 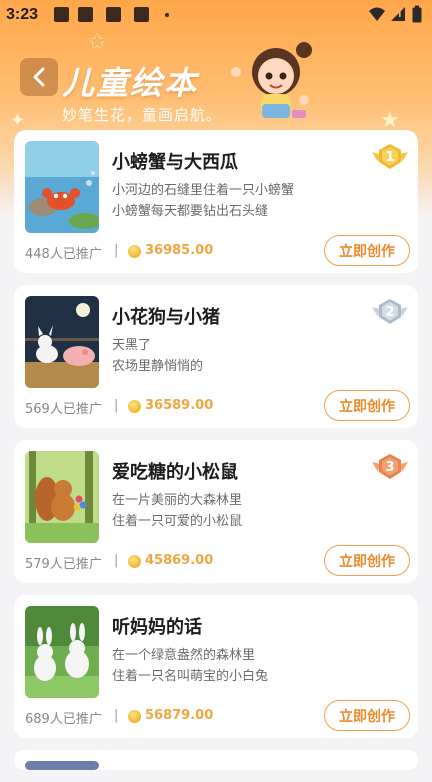 I want to click on signal-icon, so click(x=398, y=14).